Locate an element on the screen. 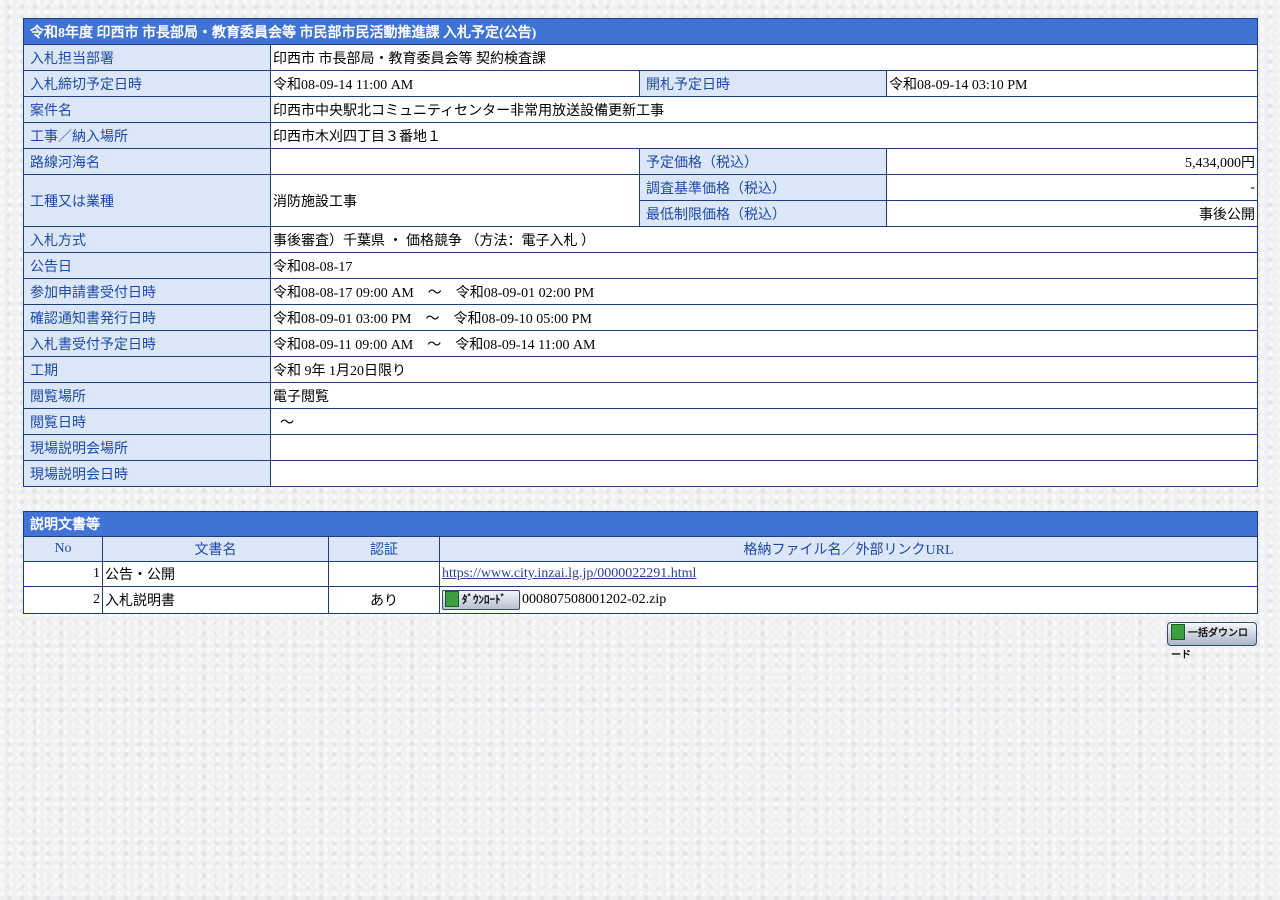  documents-title: 説明文書等 is located at coordinates (640, 524).